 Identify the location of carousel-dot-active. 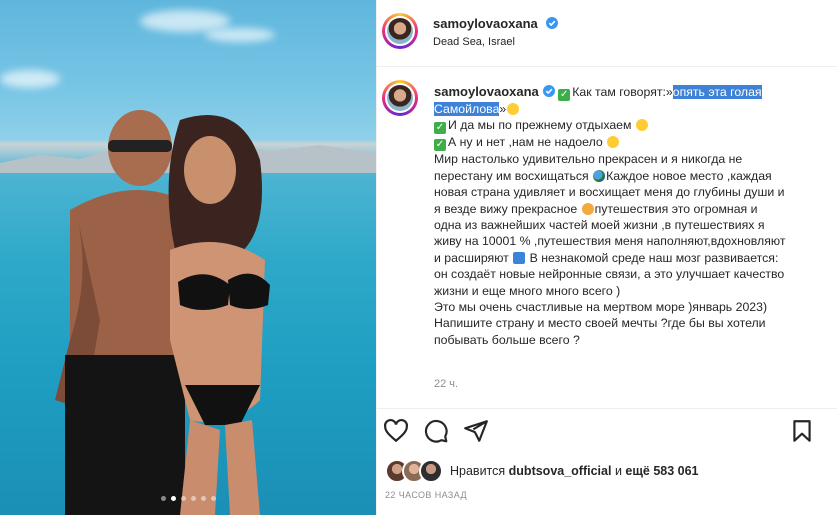
(173, 498).